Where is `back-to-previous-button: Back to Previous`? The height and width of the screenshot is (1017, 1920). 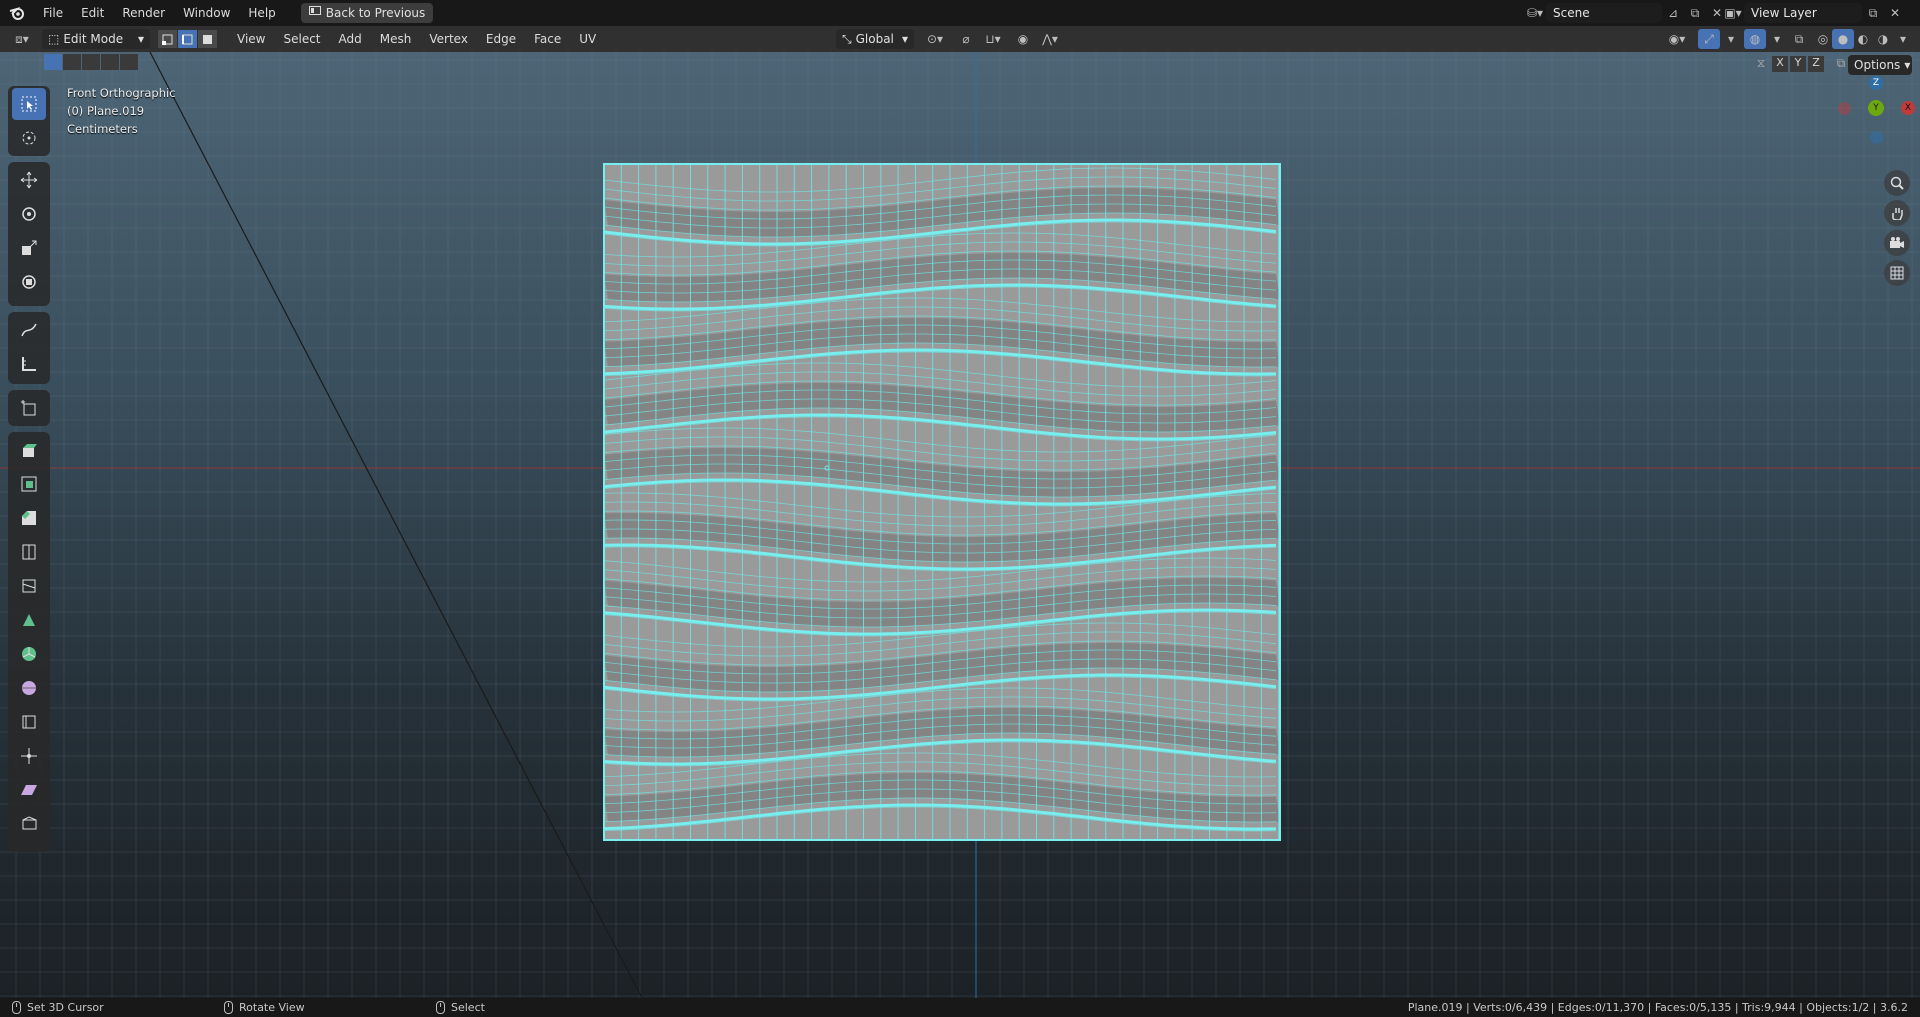
back-to-previous-button: Back to Previous is located at coordinates (367, 13).